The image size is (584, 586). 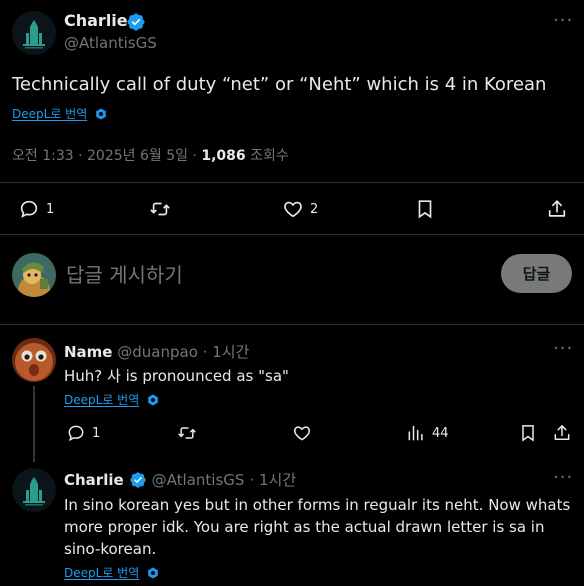 What do you see at coordinates (106, 156) in the screenshot?
I see `timestamp: 오전 1:33 · 2025년 6월 5일 ·` at bounding box center [106, 156].